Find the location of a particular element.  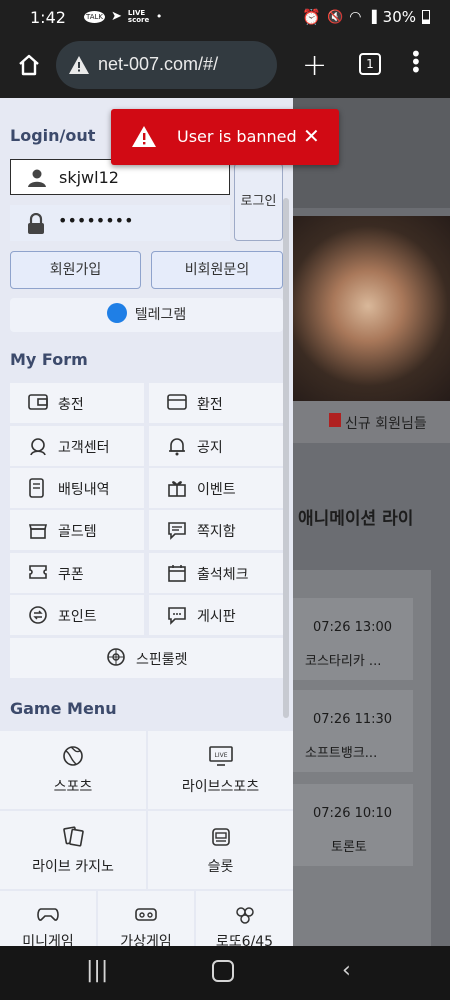

game-item-label: 가상게임 is located at coordinates (146, 940).